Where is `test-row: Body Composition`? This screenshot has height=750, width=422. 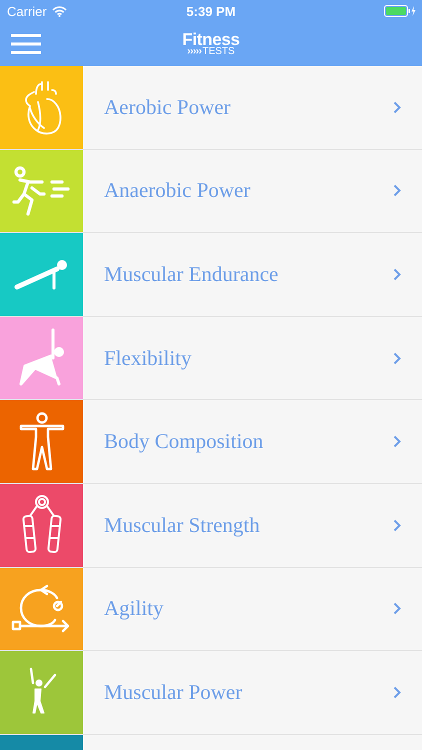
test-row: Body Composition is located at coordinates (211, 441).